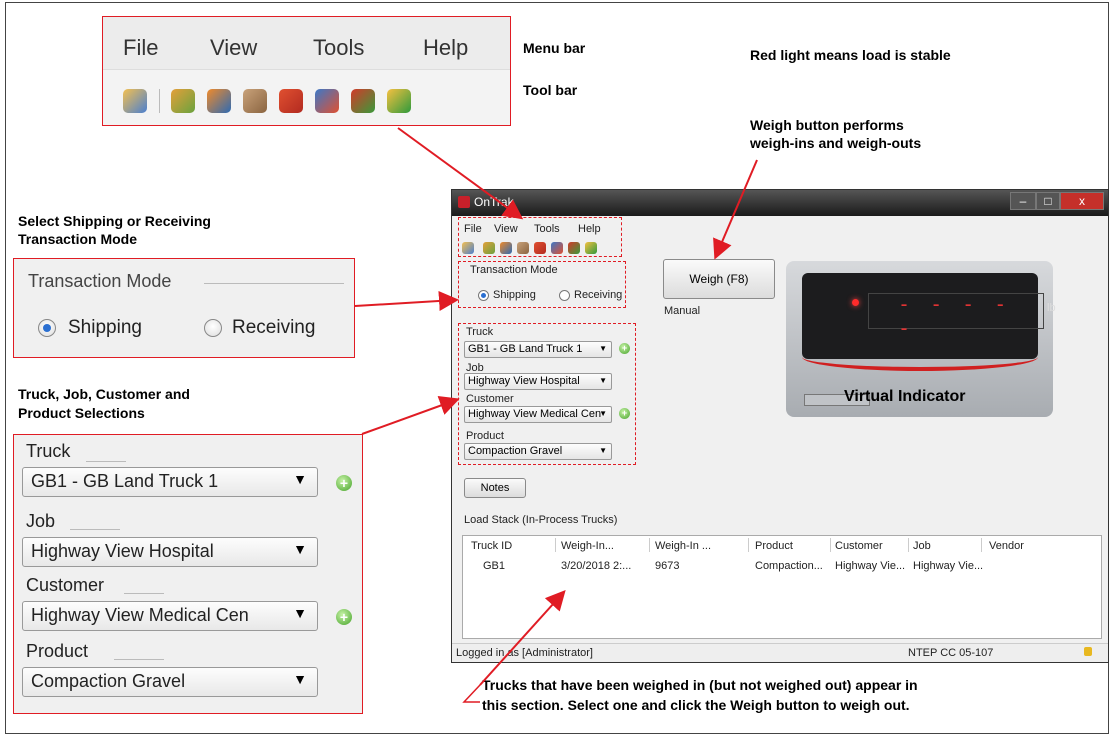 The width and height of the screenshot is (1116, 738). I want to click on shipping-radio, so click(47, 328).